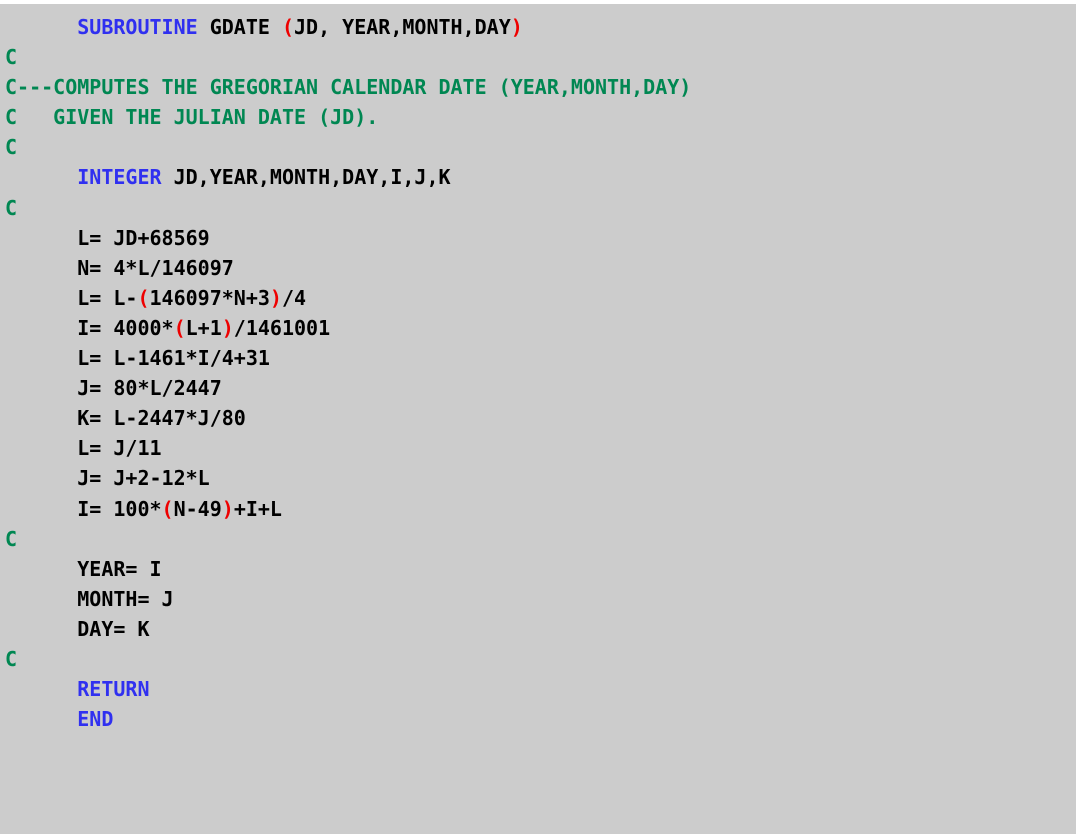 This screenshot has width=1076, height=834. I want to click on code-line: C GIVEN THE JULIAN DATE (JD)., so click(538, 117).